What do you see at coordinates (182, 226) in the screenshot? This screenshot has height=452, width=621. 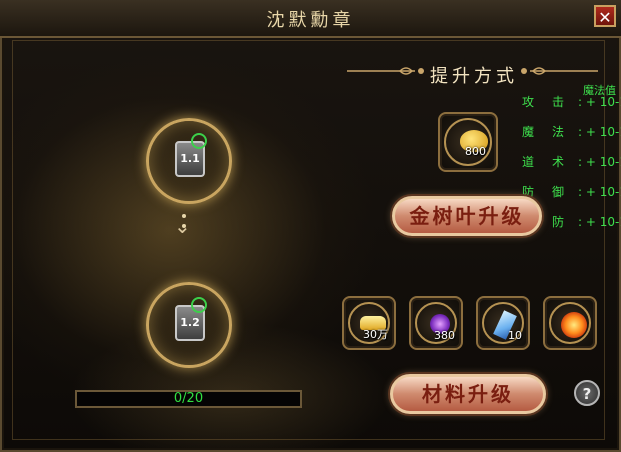 I see `chevron-down-icon: ⌄` at bounding box center [182, 226].